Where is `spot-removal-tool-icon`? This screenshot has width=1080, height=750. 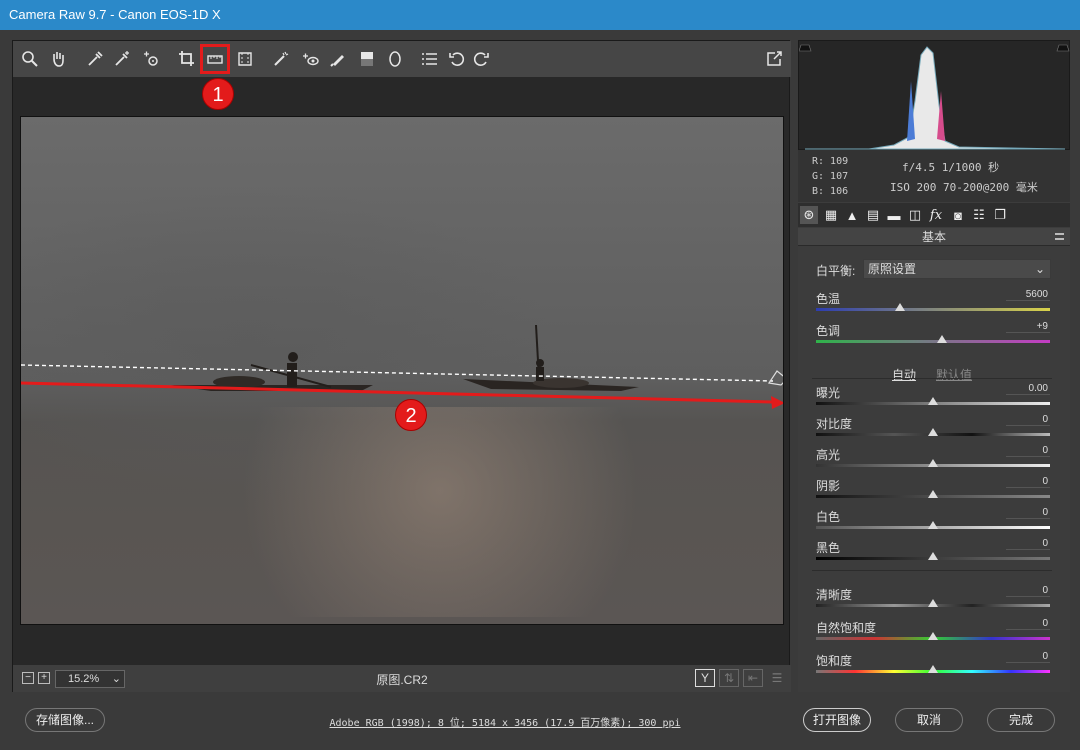
spot-removal-tool-icon is located at coordinates (281, 59).